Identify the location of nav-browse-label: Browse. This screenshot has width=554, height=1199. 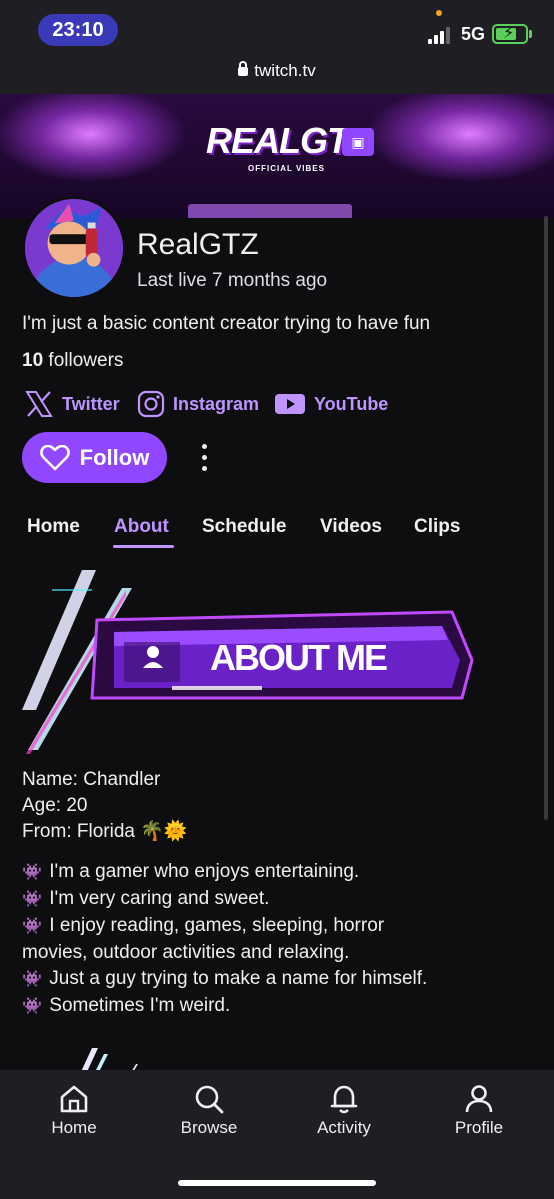
(209, 1127).